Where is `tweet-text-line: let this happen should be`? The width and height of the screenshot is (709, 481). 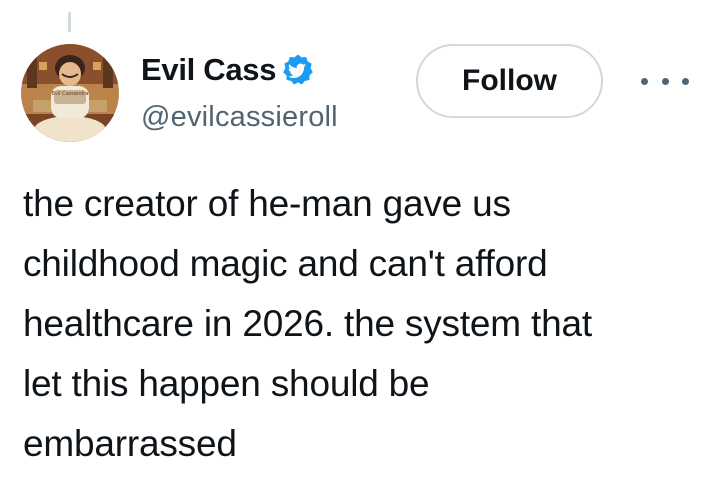 tweet-text-line: let this happen should be is located at coordinates (226, 383).